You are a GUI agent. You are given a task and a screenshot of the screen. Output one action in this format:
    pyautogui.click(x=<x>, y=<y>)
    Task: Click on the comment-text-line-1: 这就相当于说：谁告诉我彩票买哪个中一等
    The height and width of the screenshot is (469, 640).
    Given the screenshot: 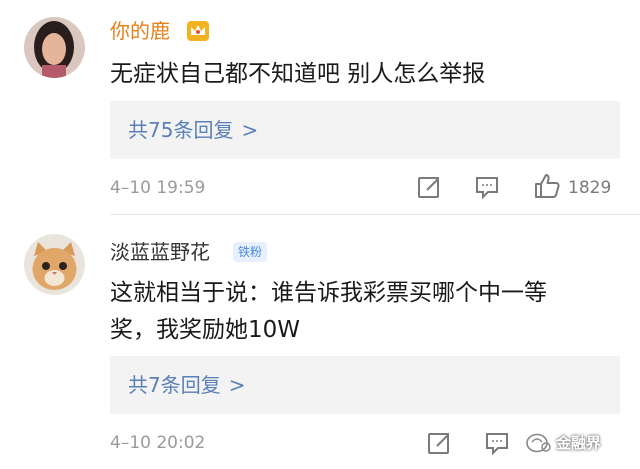 What is the action you would take?
    pyautogui.click(x=328, y=293)
    